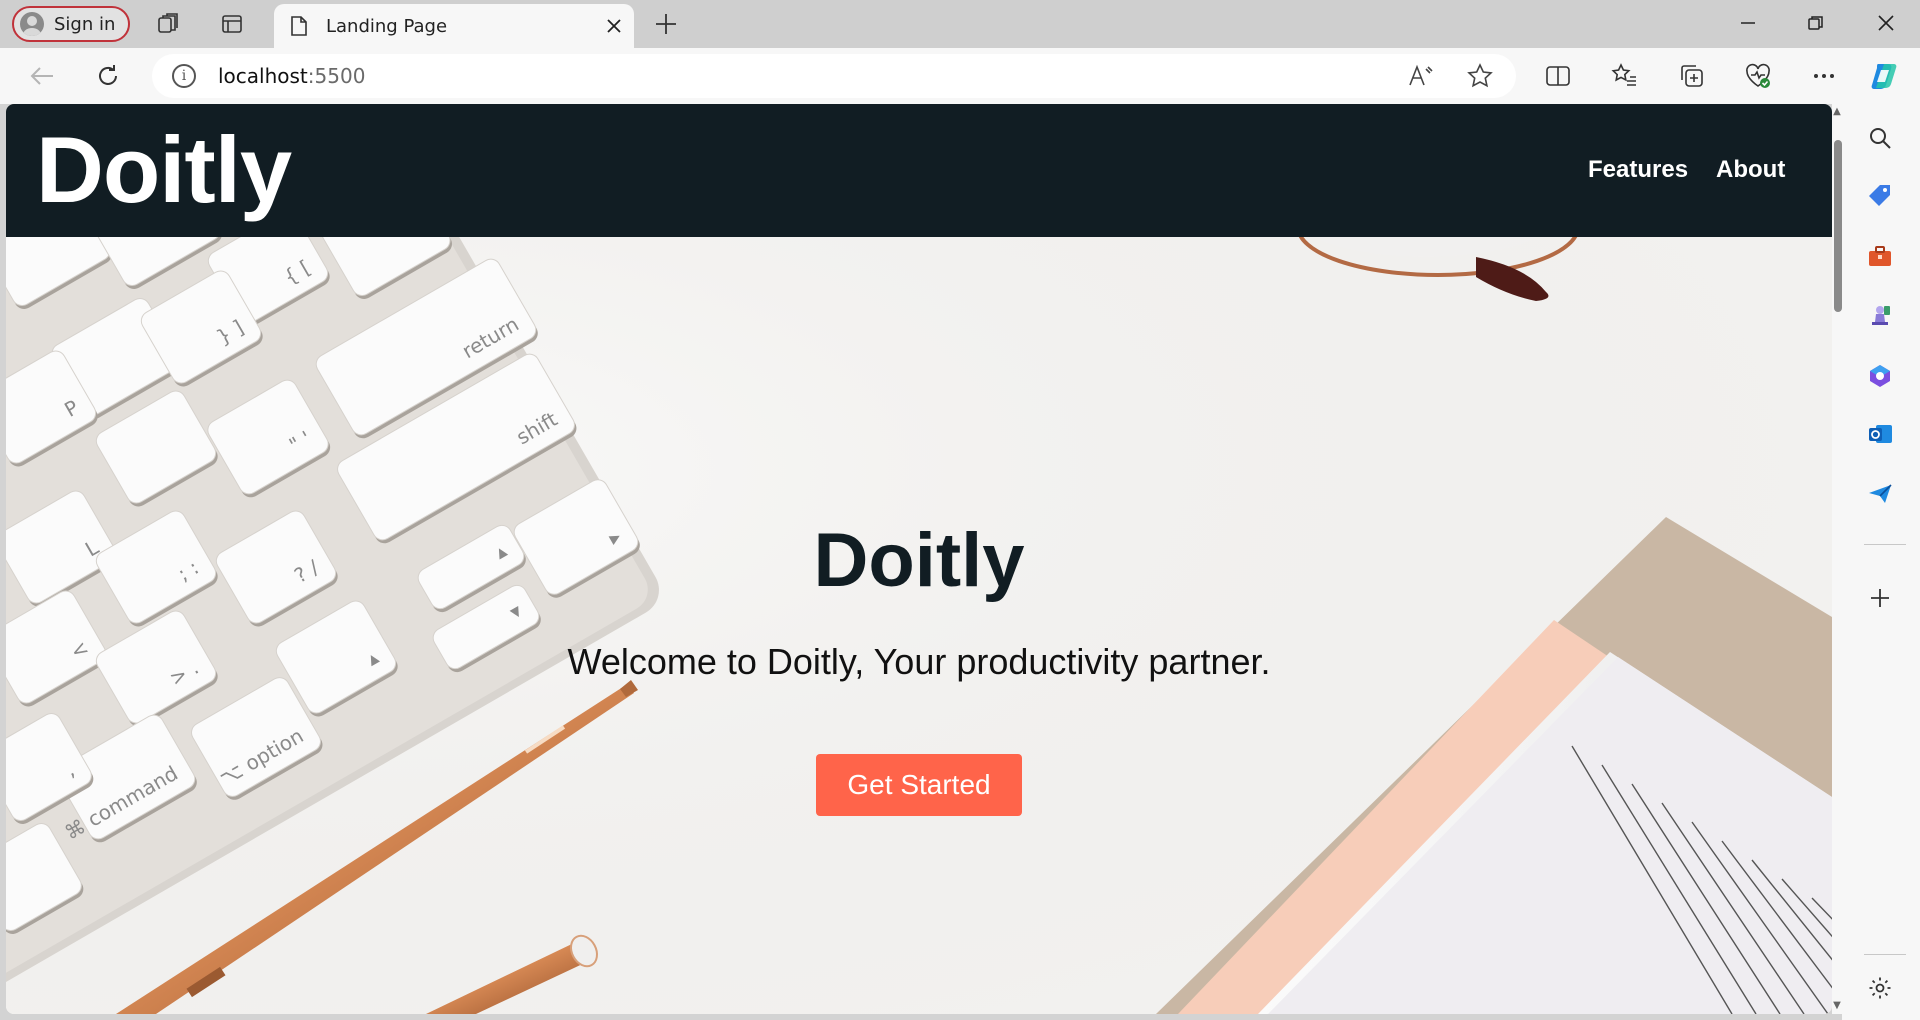 The image size is (1920, 1020). I want to click on signin-label: Sign in, so click(85, 24).